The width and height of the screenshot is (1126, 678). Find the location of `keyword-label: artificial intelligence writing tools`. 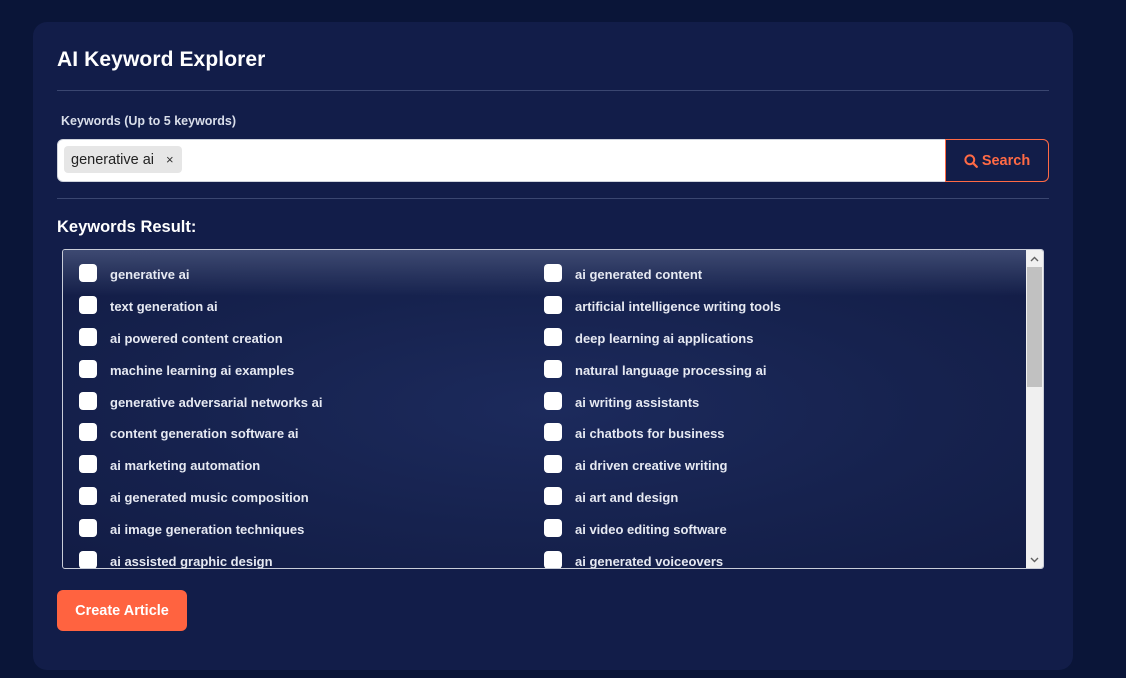

keyword-label: artificial intelligence writing tools is located at coordinates (678, 306).